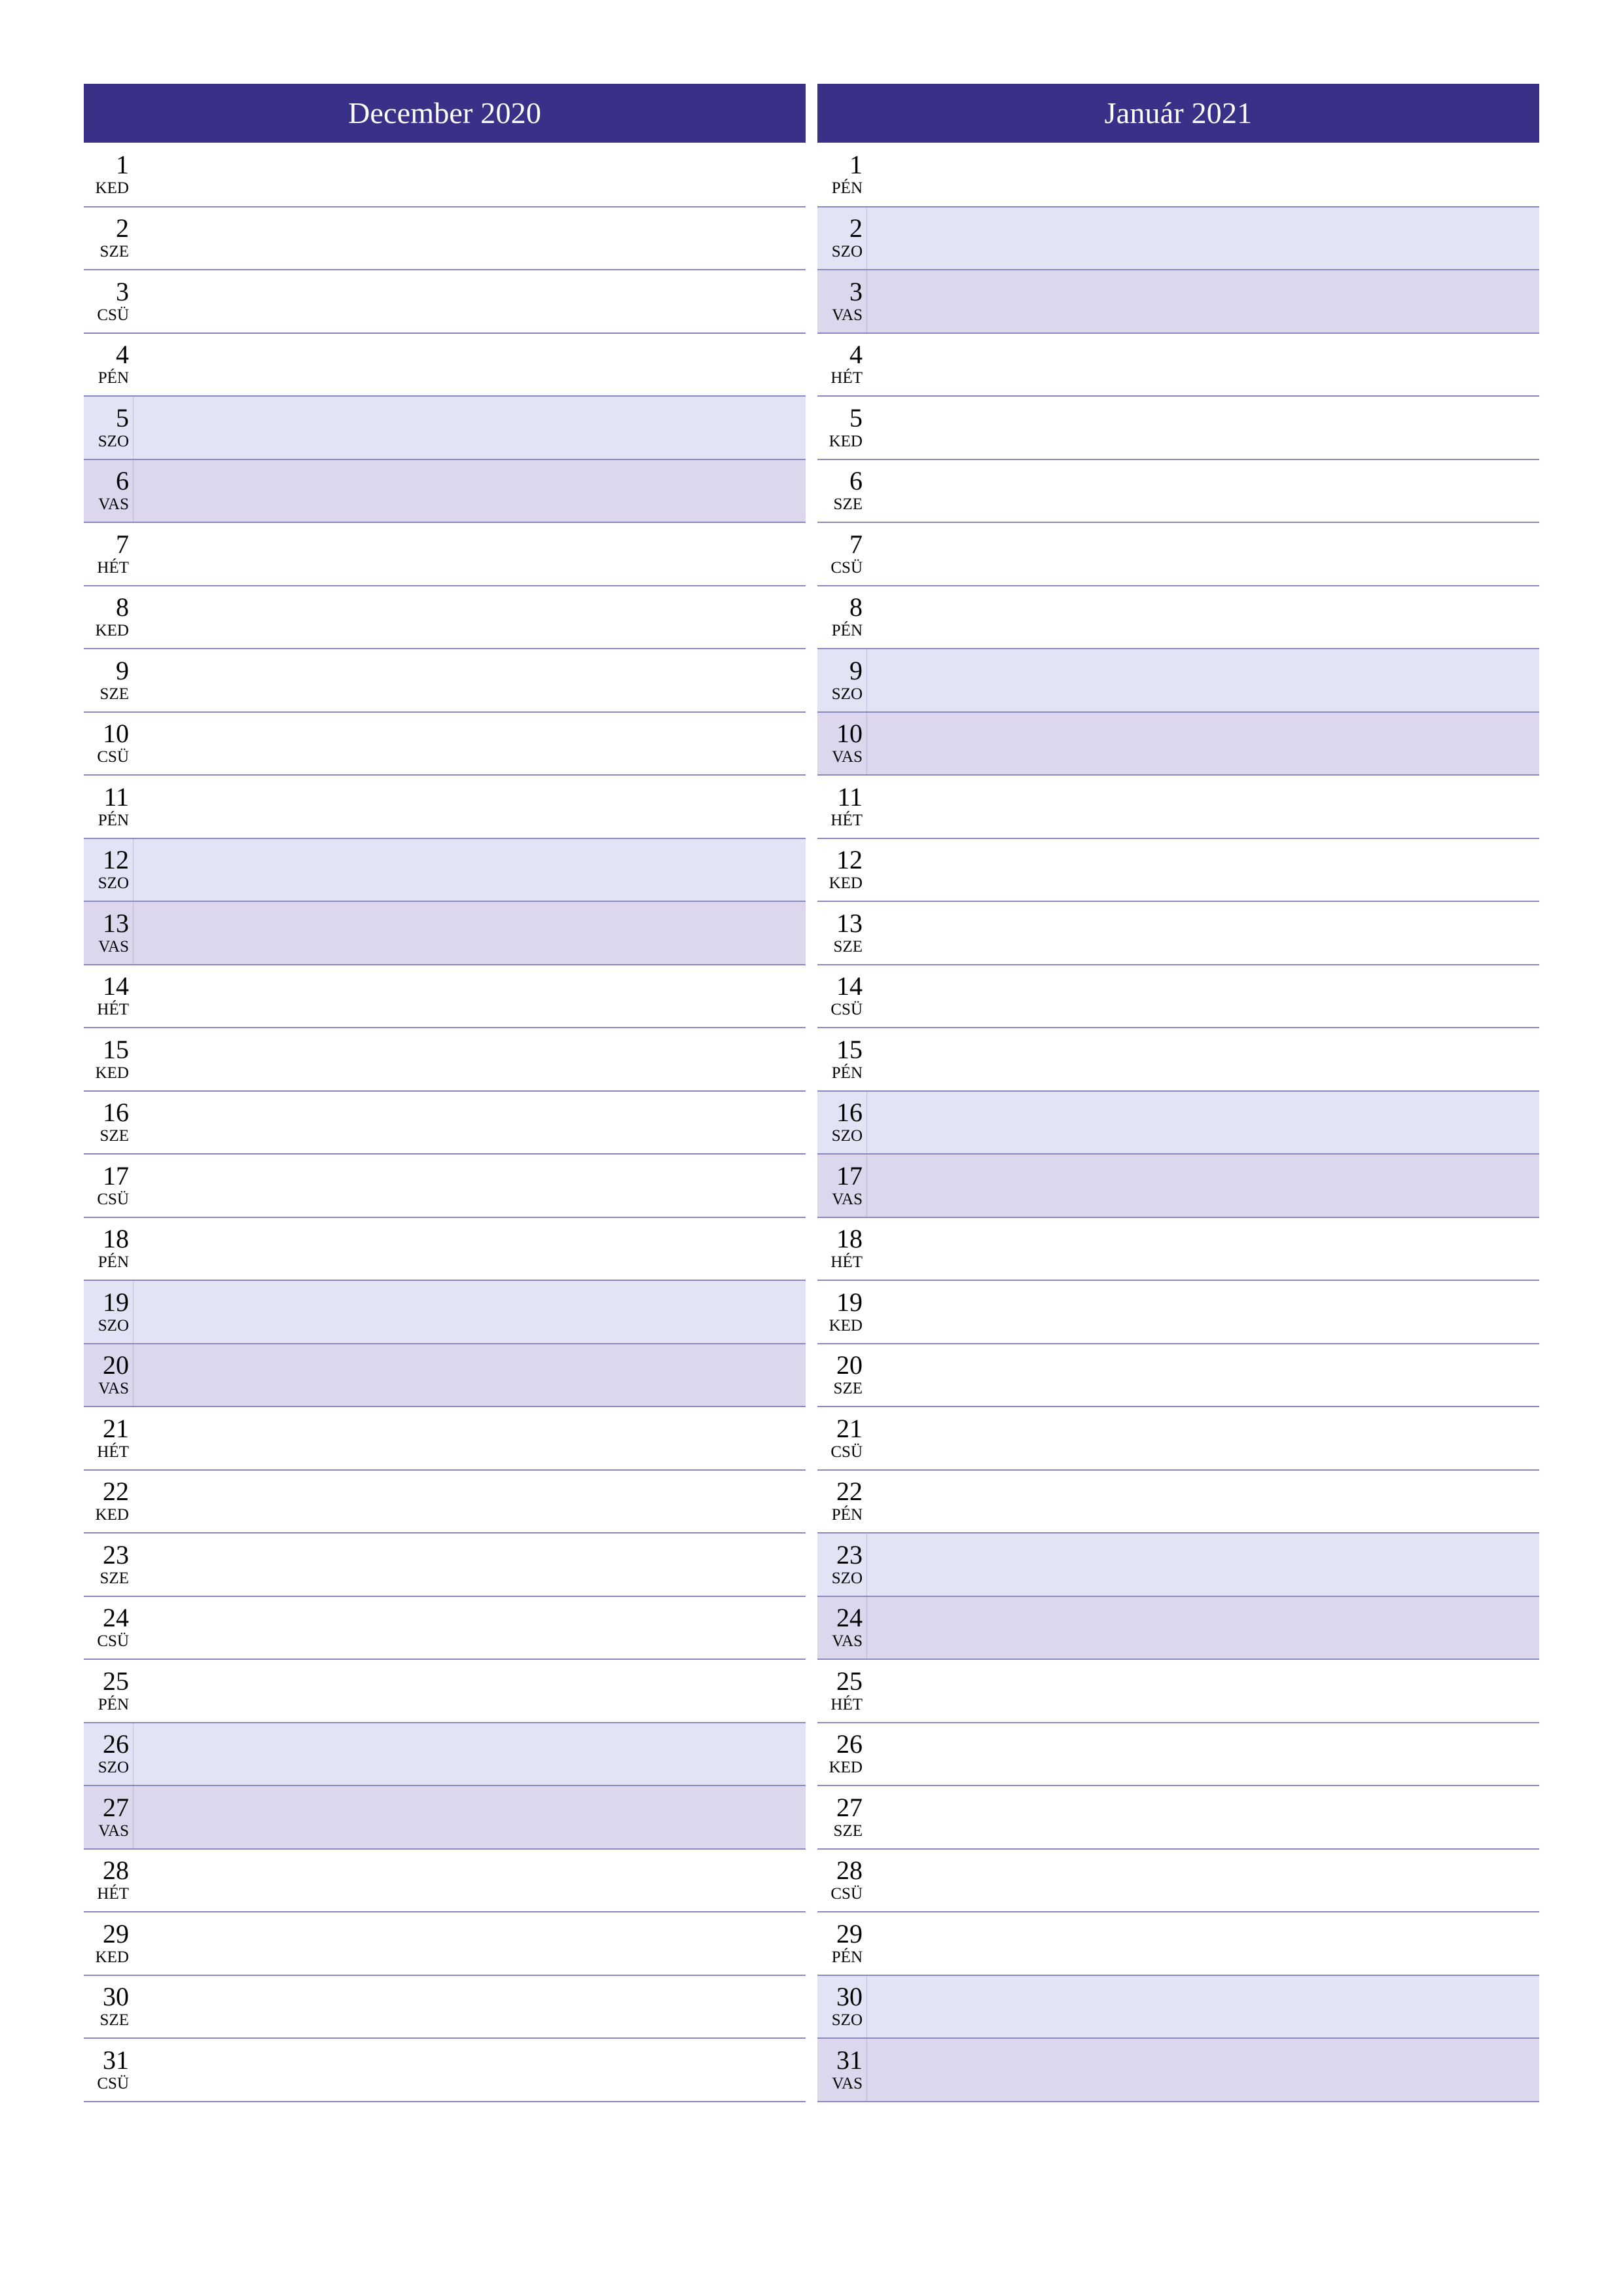 The width and height of the screenshot is (1623, 2296). I want to click on day-row: 24 CSÜ, so click(445, 1627).